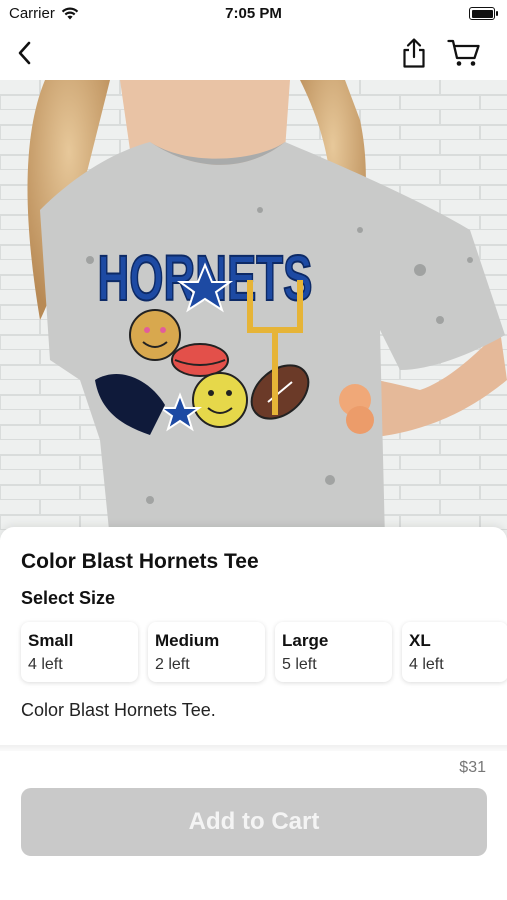 The height and width of the screenshot is (900, 507). I want to click on size-option-large: Large 5 left, so click(333, 652).